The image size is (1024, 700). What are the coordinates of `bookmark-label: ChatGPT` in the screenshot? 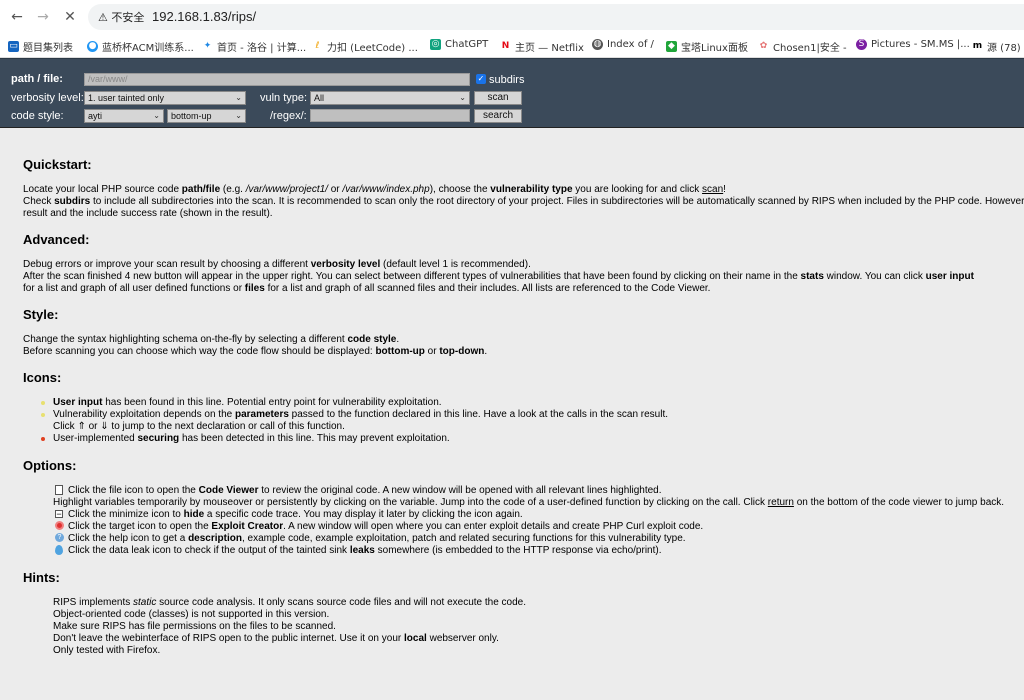 It's located at (467, 44).